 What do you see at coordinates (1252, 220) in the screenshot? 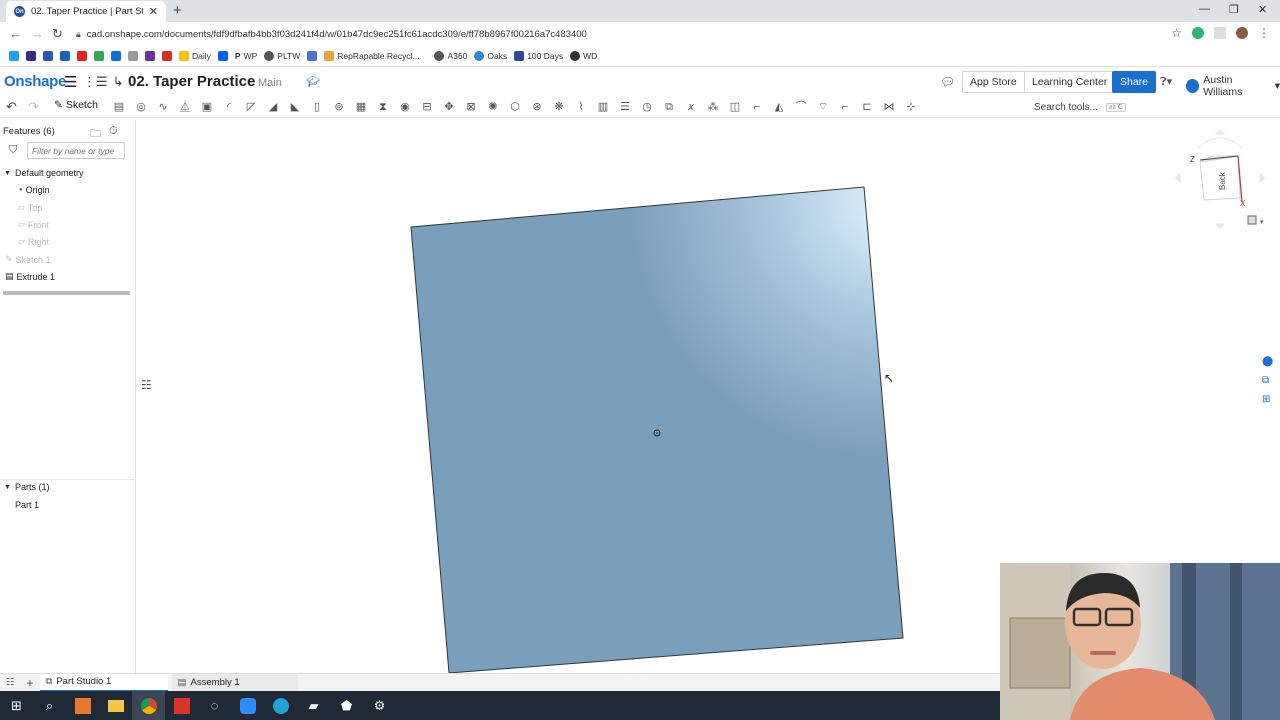
I see `view-mode-icon` at bounding box center [1252, 220].